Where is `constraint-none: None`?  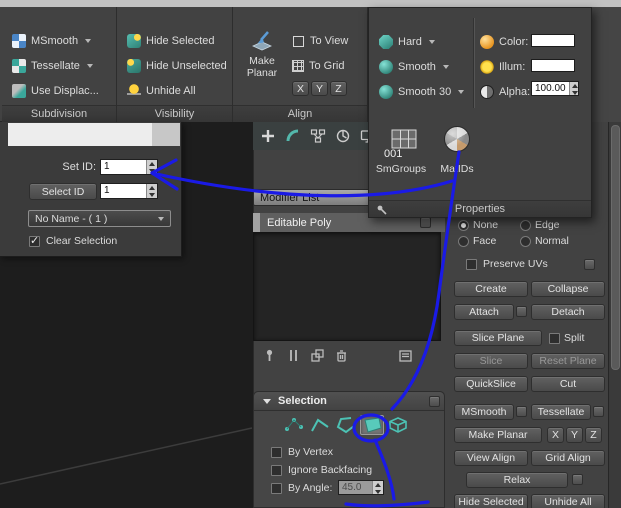
constraint-none: None is located at coordinates (478, 225).